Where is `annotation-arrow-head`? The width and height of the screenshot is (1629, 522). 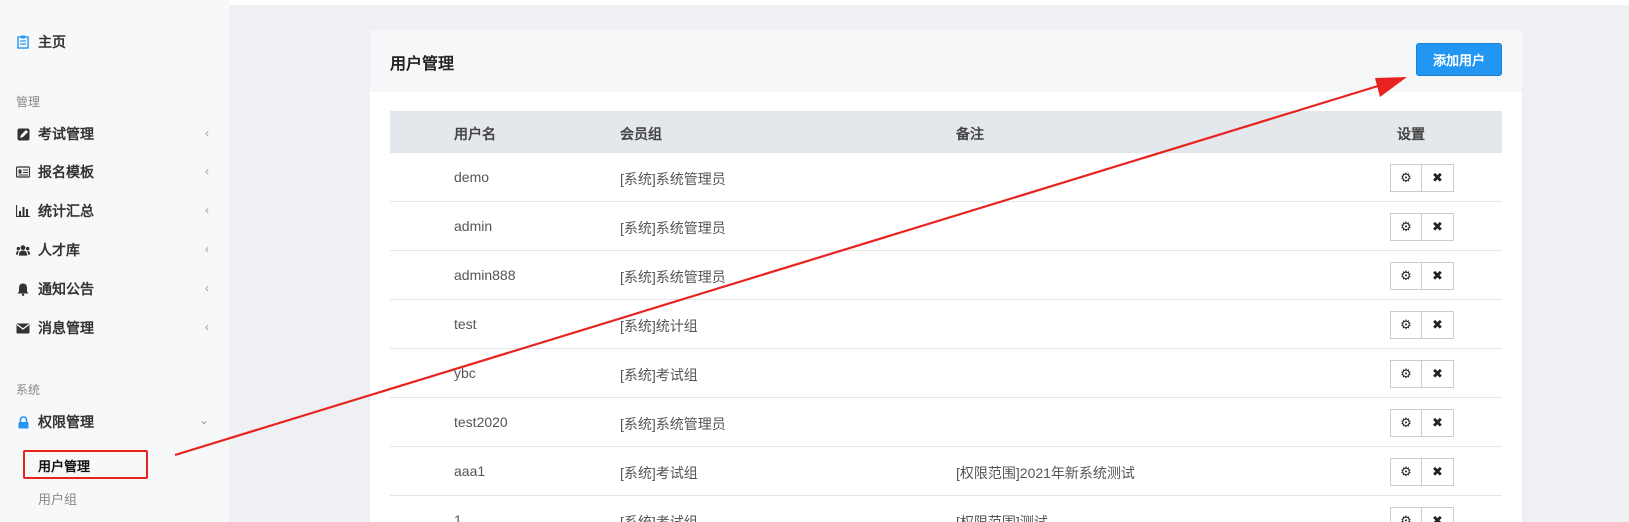
annotation-arrow-head is located at coordinates (1391, 87).